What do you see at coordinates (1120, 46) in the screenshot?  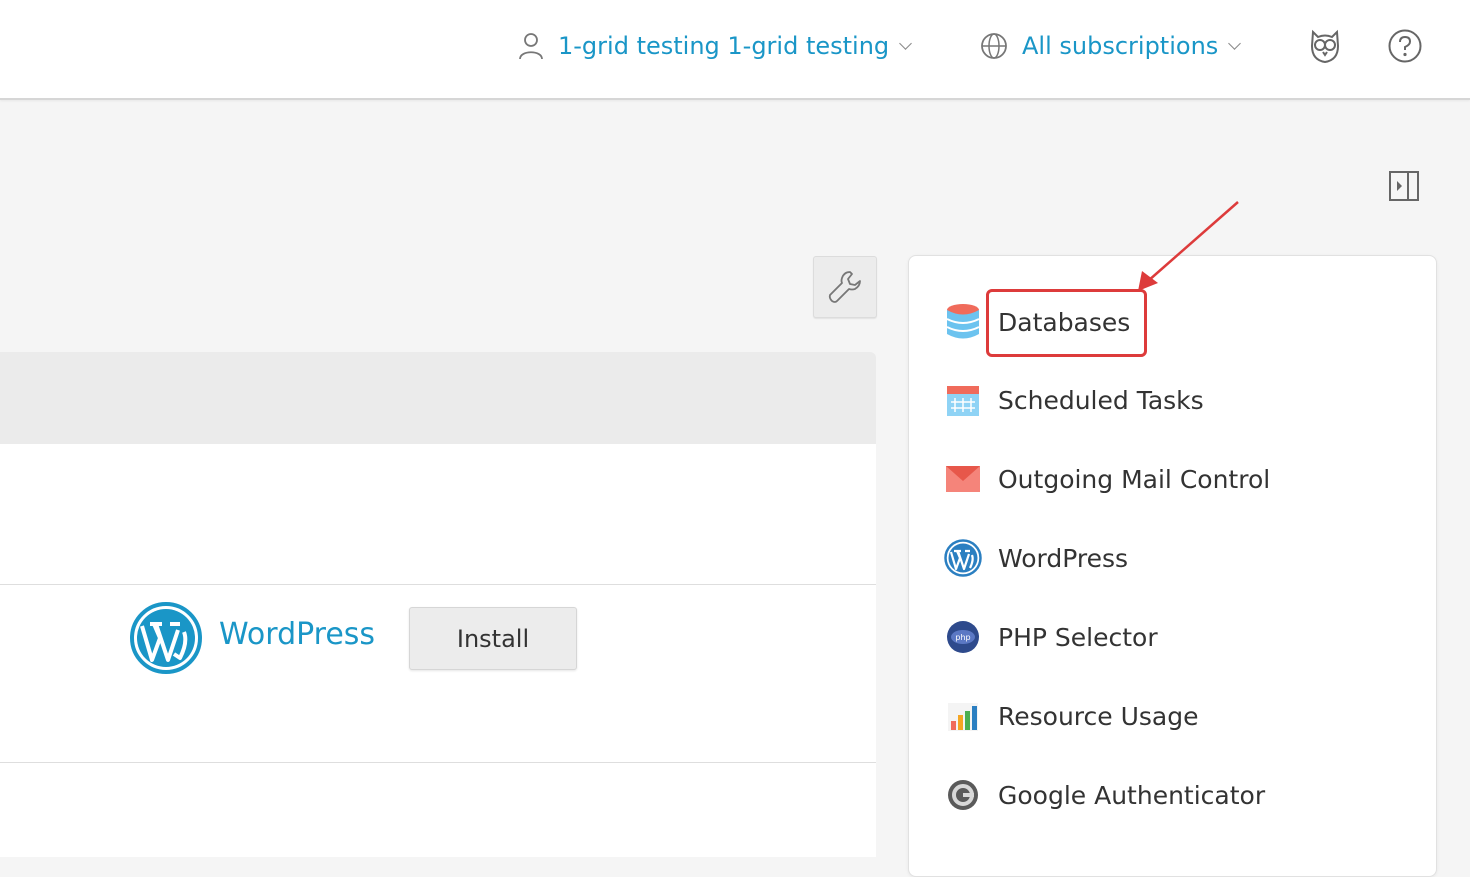 I see `subscriptions-menu-label: All subscriptions` at bounding box center [1120, 46].